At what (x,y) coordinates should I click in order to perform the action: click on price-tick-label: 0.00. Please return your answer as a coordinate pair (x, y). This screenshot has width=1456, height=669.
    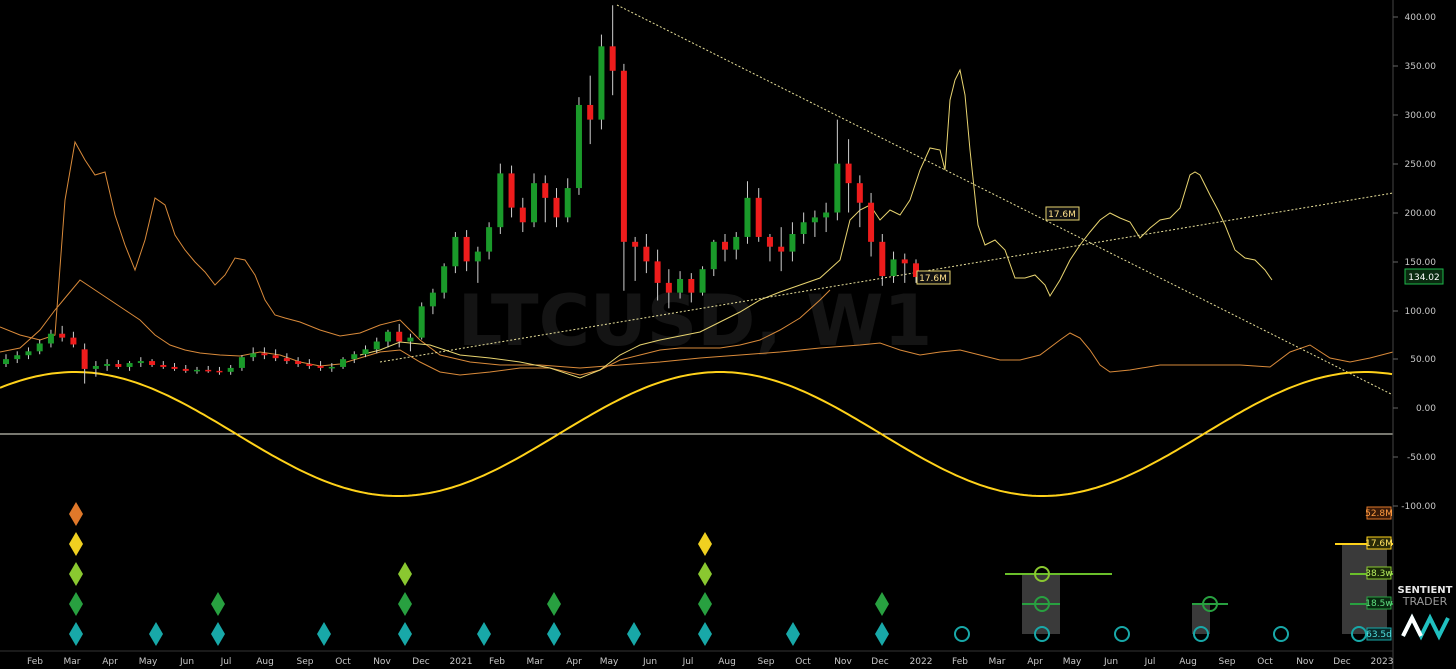
    Looking at the image, I should click on (1426, 409).